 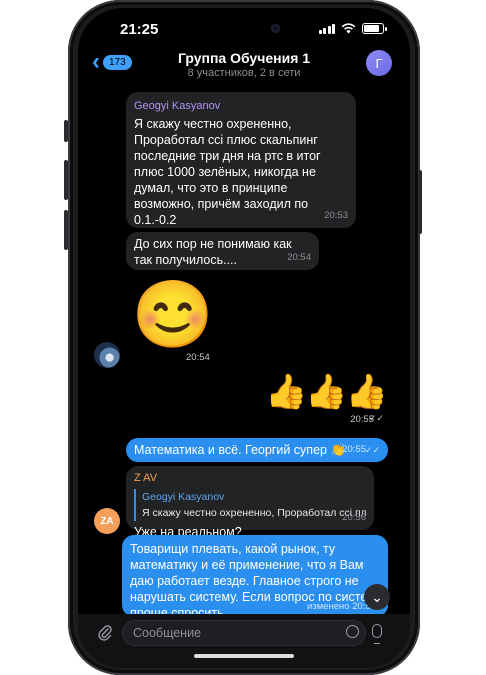 I want to click on message-text: Математика и всё. Георгий супер, so click(x=230, y=450).